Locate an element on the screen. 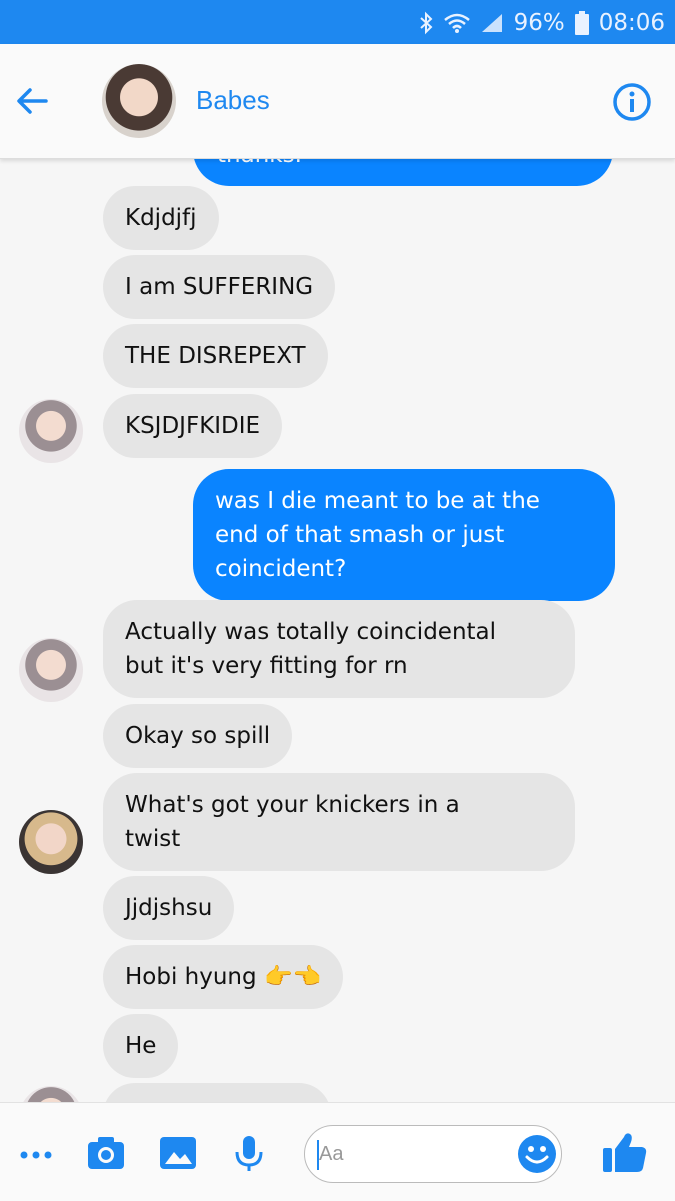  message-text: thanks. is located at coordinates (259, 165).